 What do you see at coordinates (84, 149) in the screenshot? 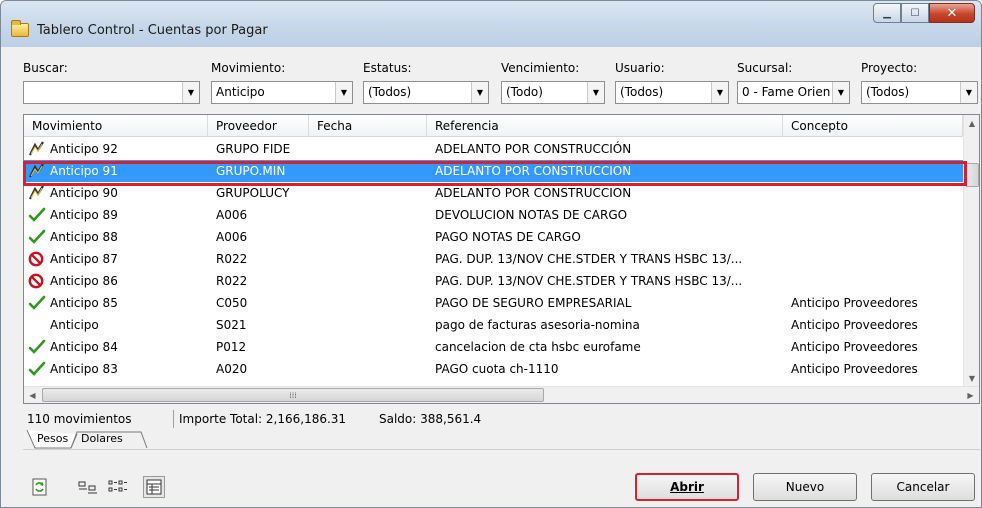
I see `cell-movimiento: Anticipo 92` at bounding box center [84, 149].